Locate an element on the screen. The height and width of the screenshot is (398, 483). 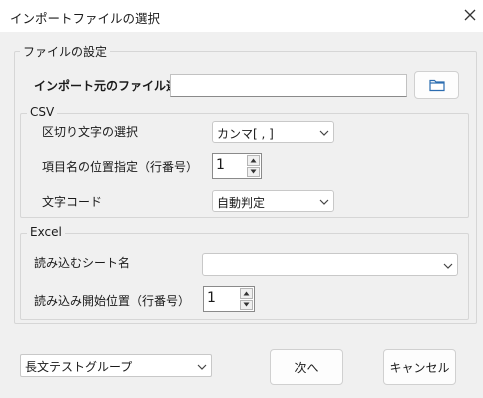
header-row-stepper: 1 is located at coordinates (237, 166).